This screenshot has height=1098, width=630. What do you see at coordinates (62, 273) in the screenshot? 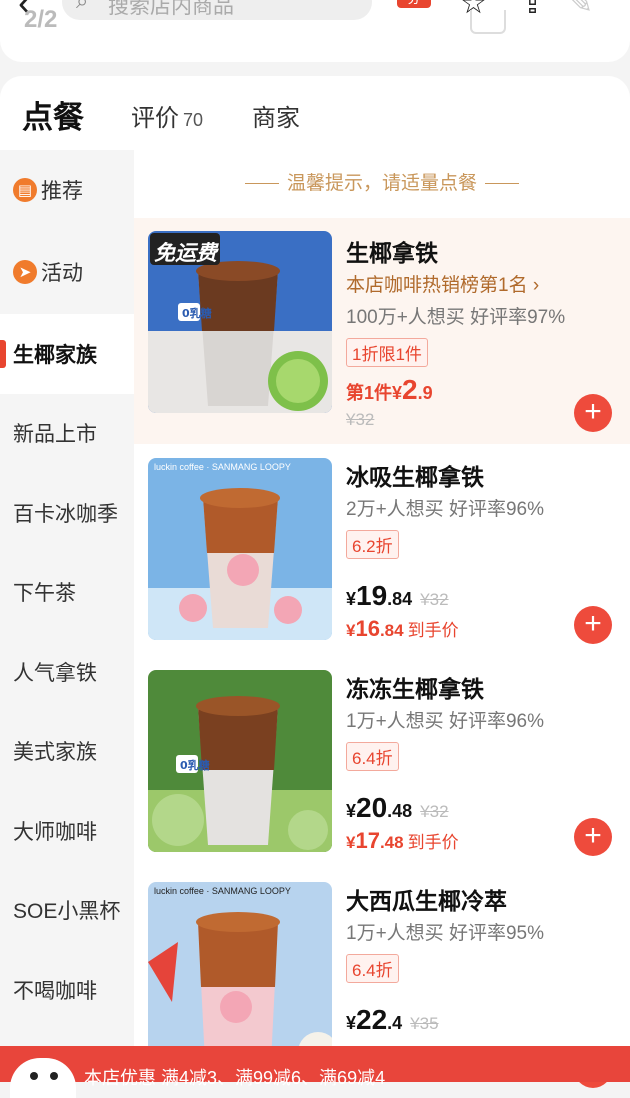
I see `sidebar-item-label: 活动` at bounding box center [62, 273].